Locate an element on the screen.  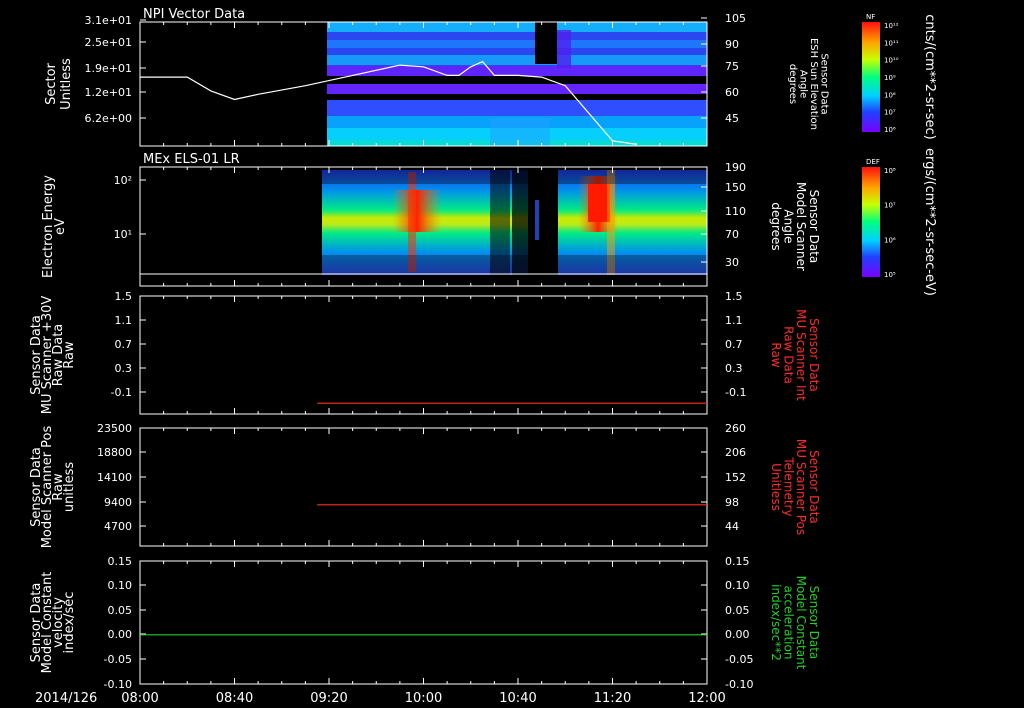
y-tick-label-right: 45 is located at coordinates (732, 118).